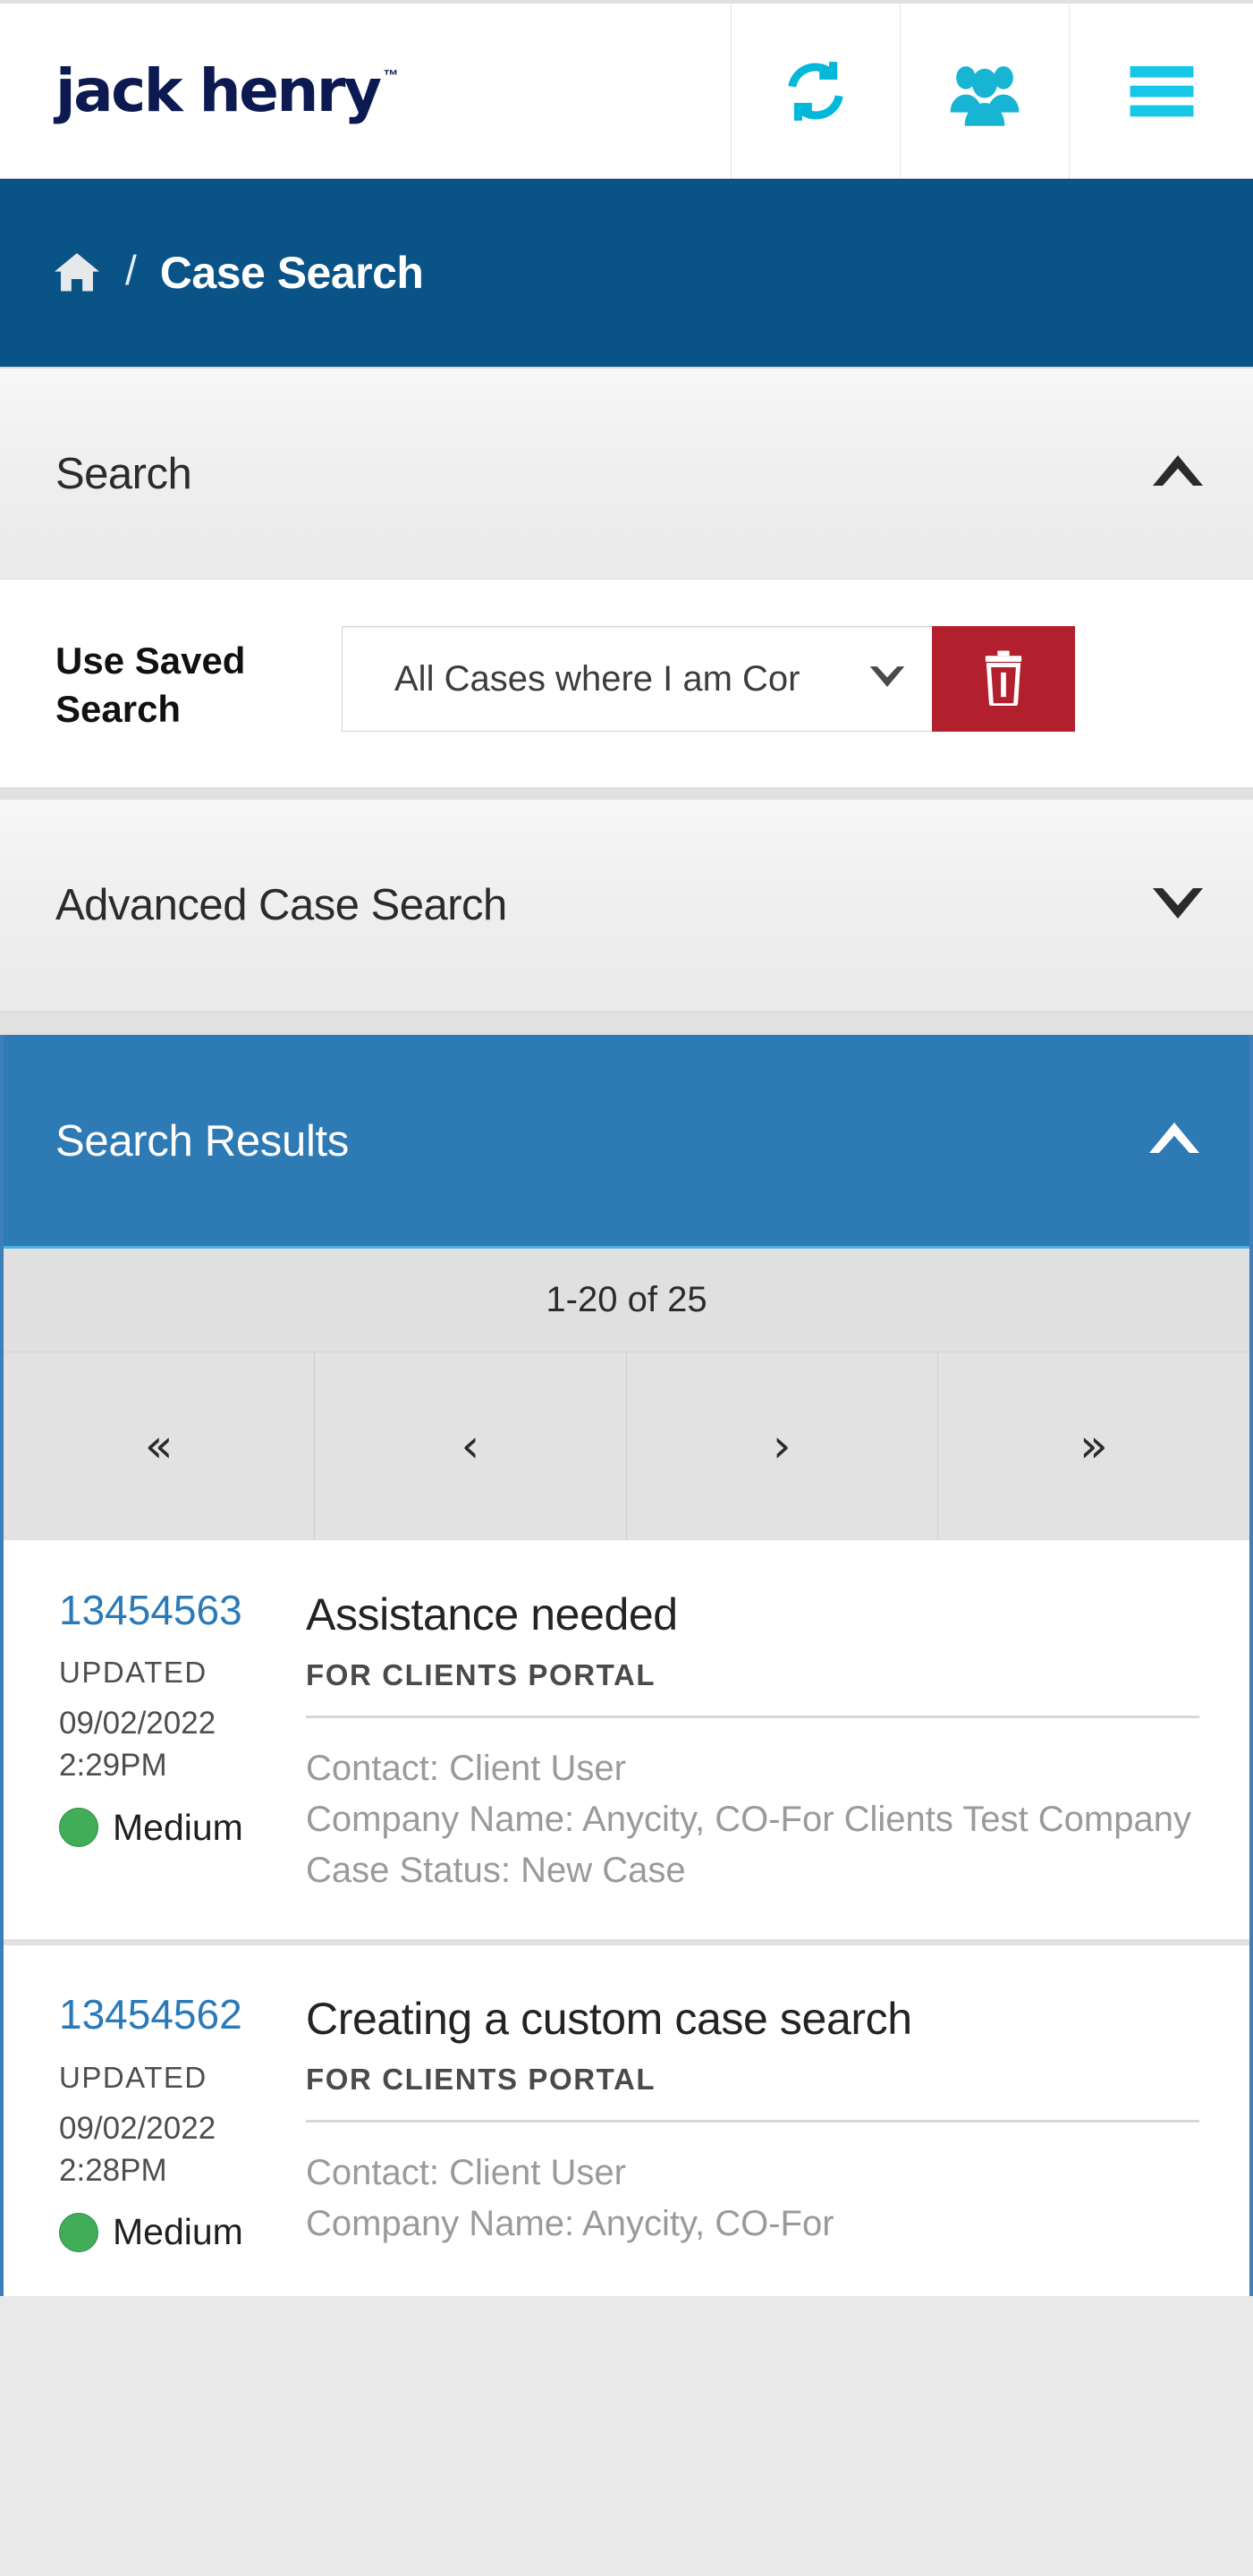 This screenshot has width=1253, height=2576. I want to click on case-number-link: 13454562, so click(163, 2015).